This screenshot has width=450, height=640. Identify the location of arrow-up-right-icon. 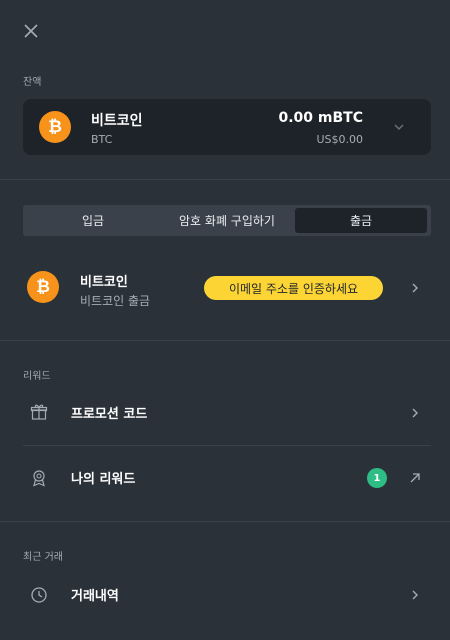
(415, 478).